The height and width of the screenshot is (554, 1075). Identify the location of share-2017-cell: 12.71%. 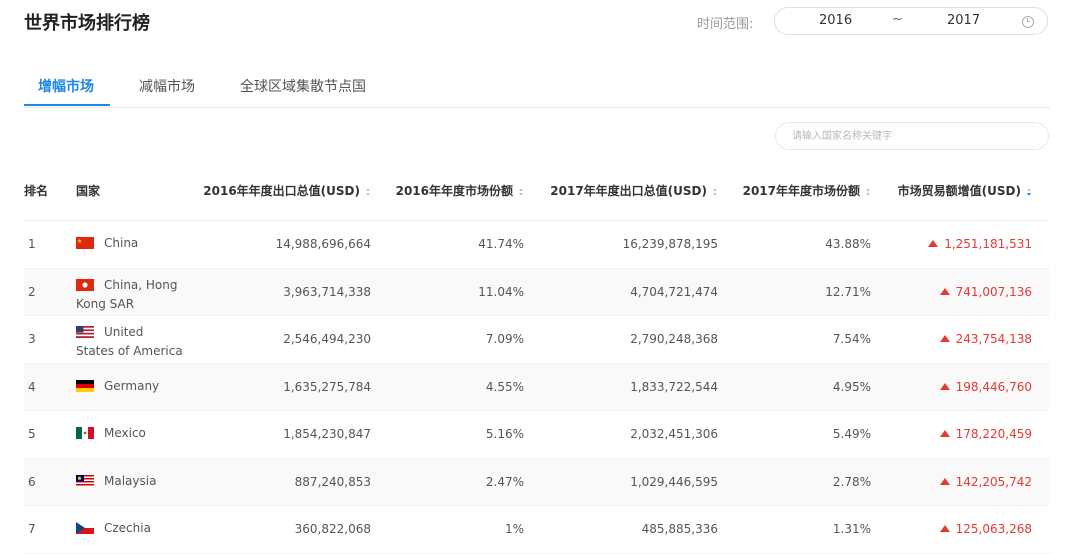
(848, 291).